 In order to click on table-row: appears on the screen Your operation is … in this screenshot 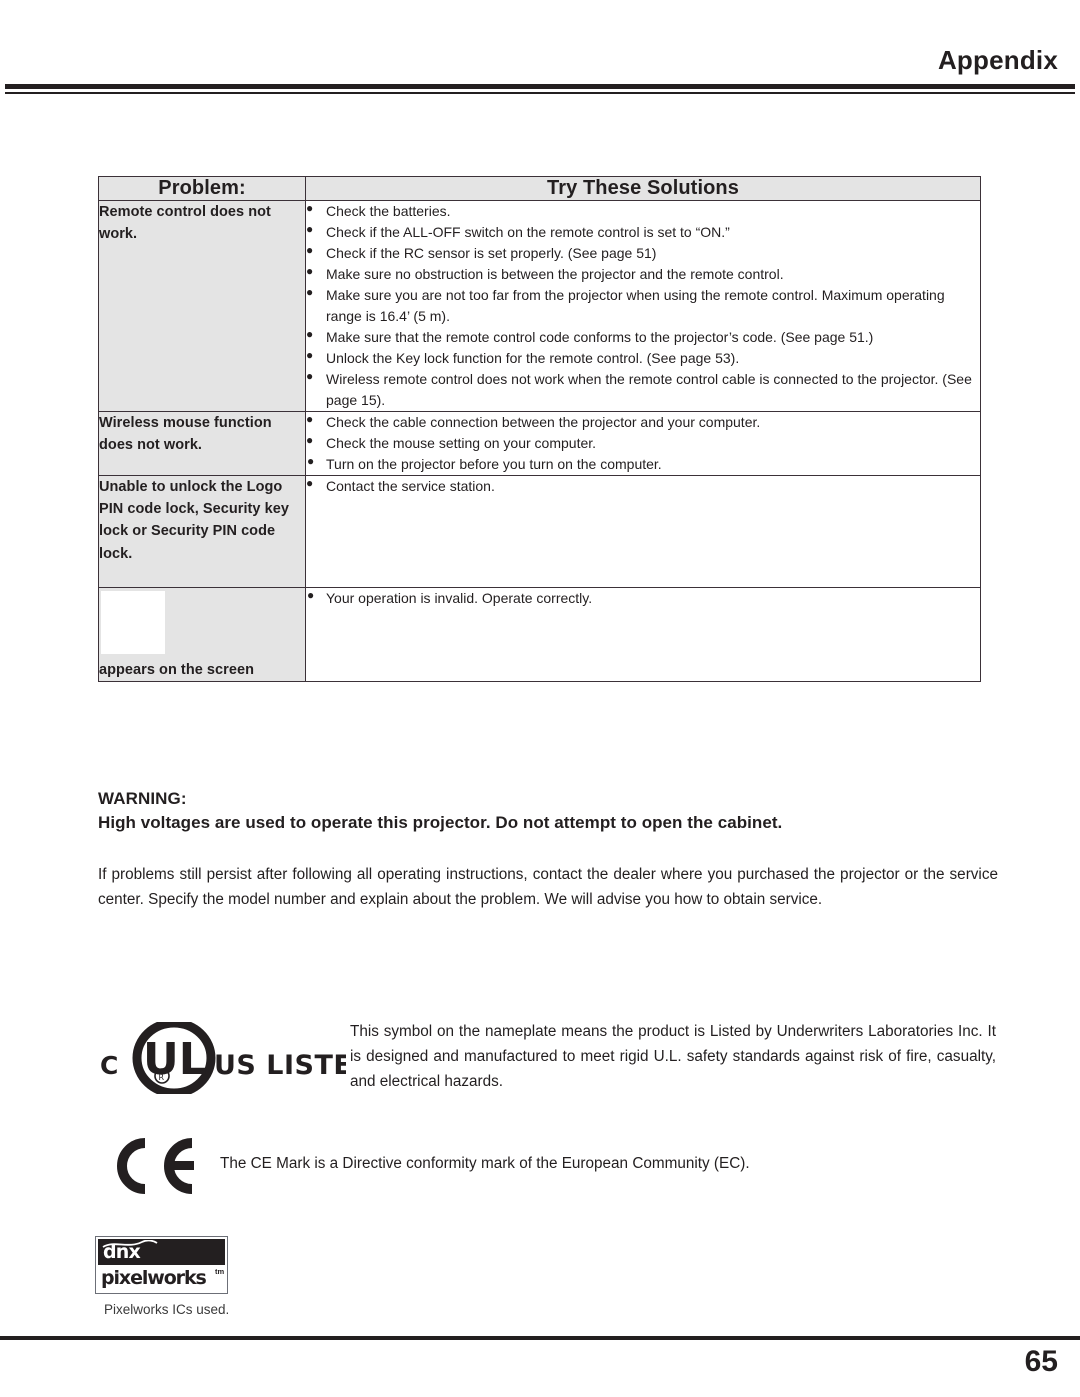, I will do `click(539, 635)`.